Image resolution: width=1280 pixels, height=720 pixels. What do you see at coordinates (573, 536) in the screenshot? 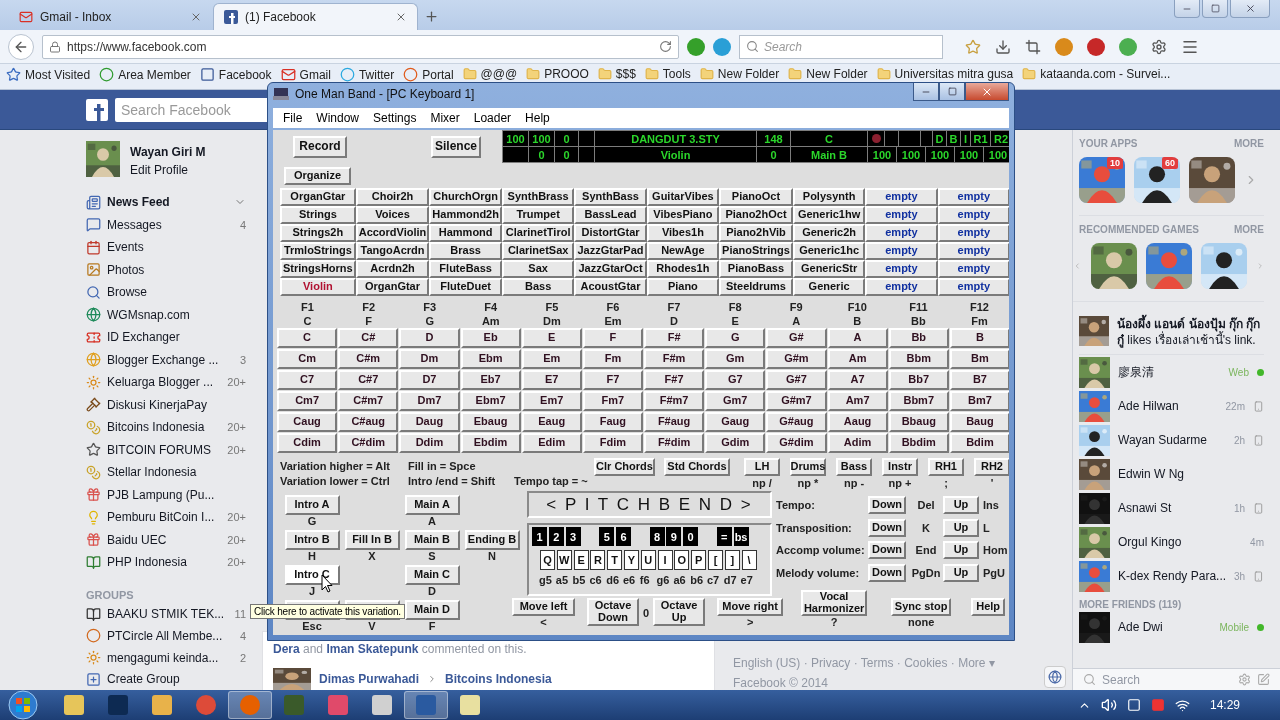
I see `key: 3` at bounding box center [573, 536].